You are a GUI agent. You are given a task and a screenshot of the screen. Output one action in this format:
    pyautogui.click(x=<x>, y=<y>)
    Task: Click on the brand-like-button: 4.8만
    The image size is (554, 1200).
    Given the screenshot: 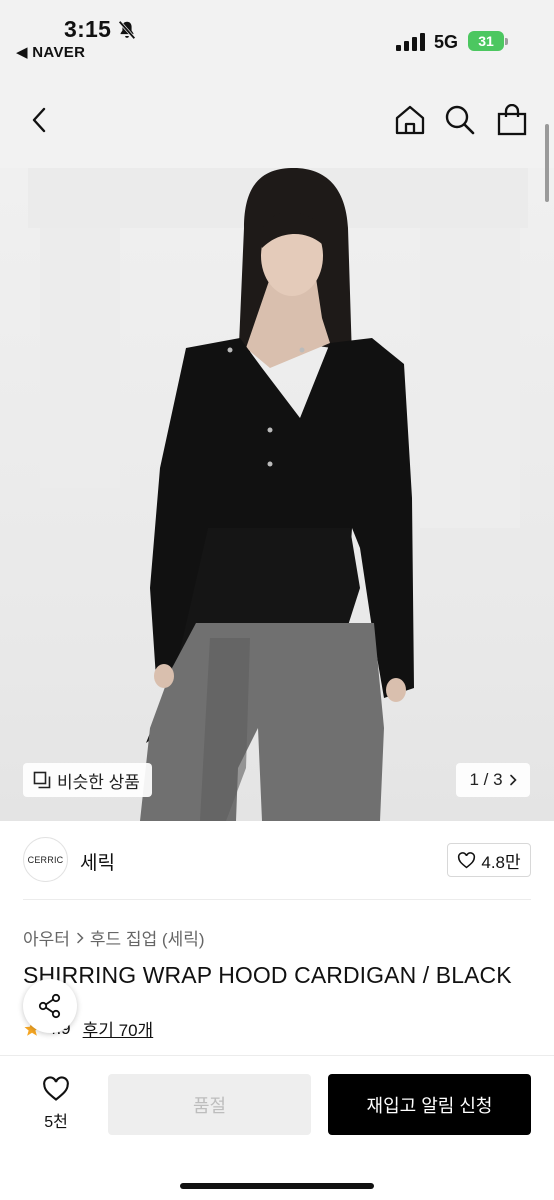 What is the action you would take?
    pyautogui.click(x=489, y=860)
    